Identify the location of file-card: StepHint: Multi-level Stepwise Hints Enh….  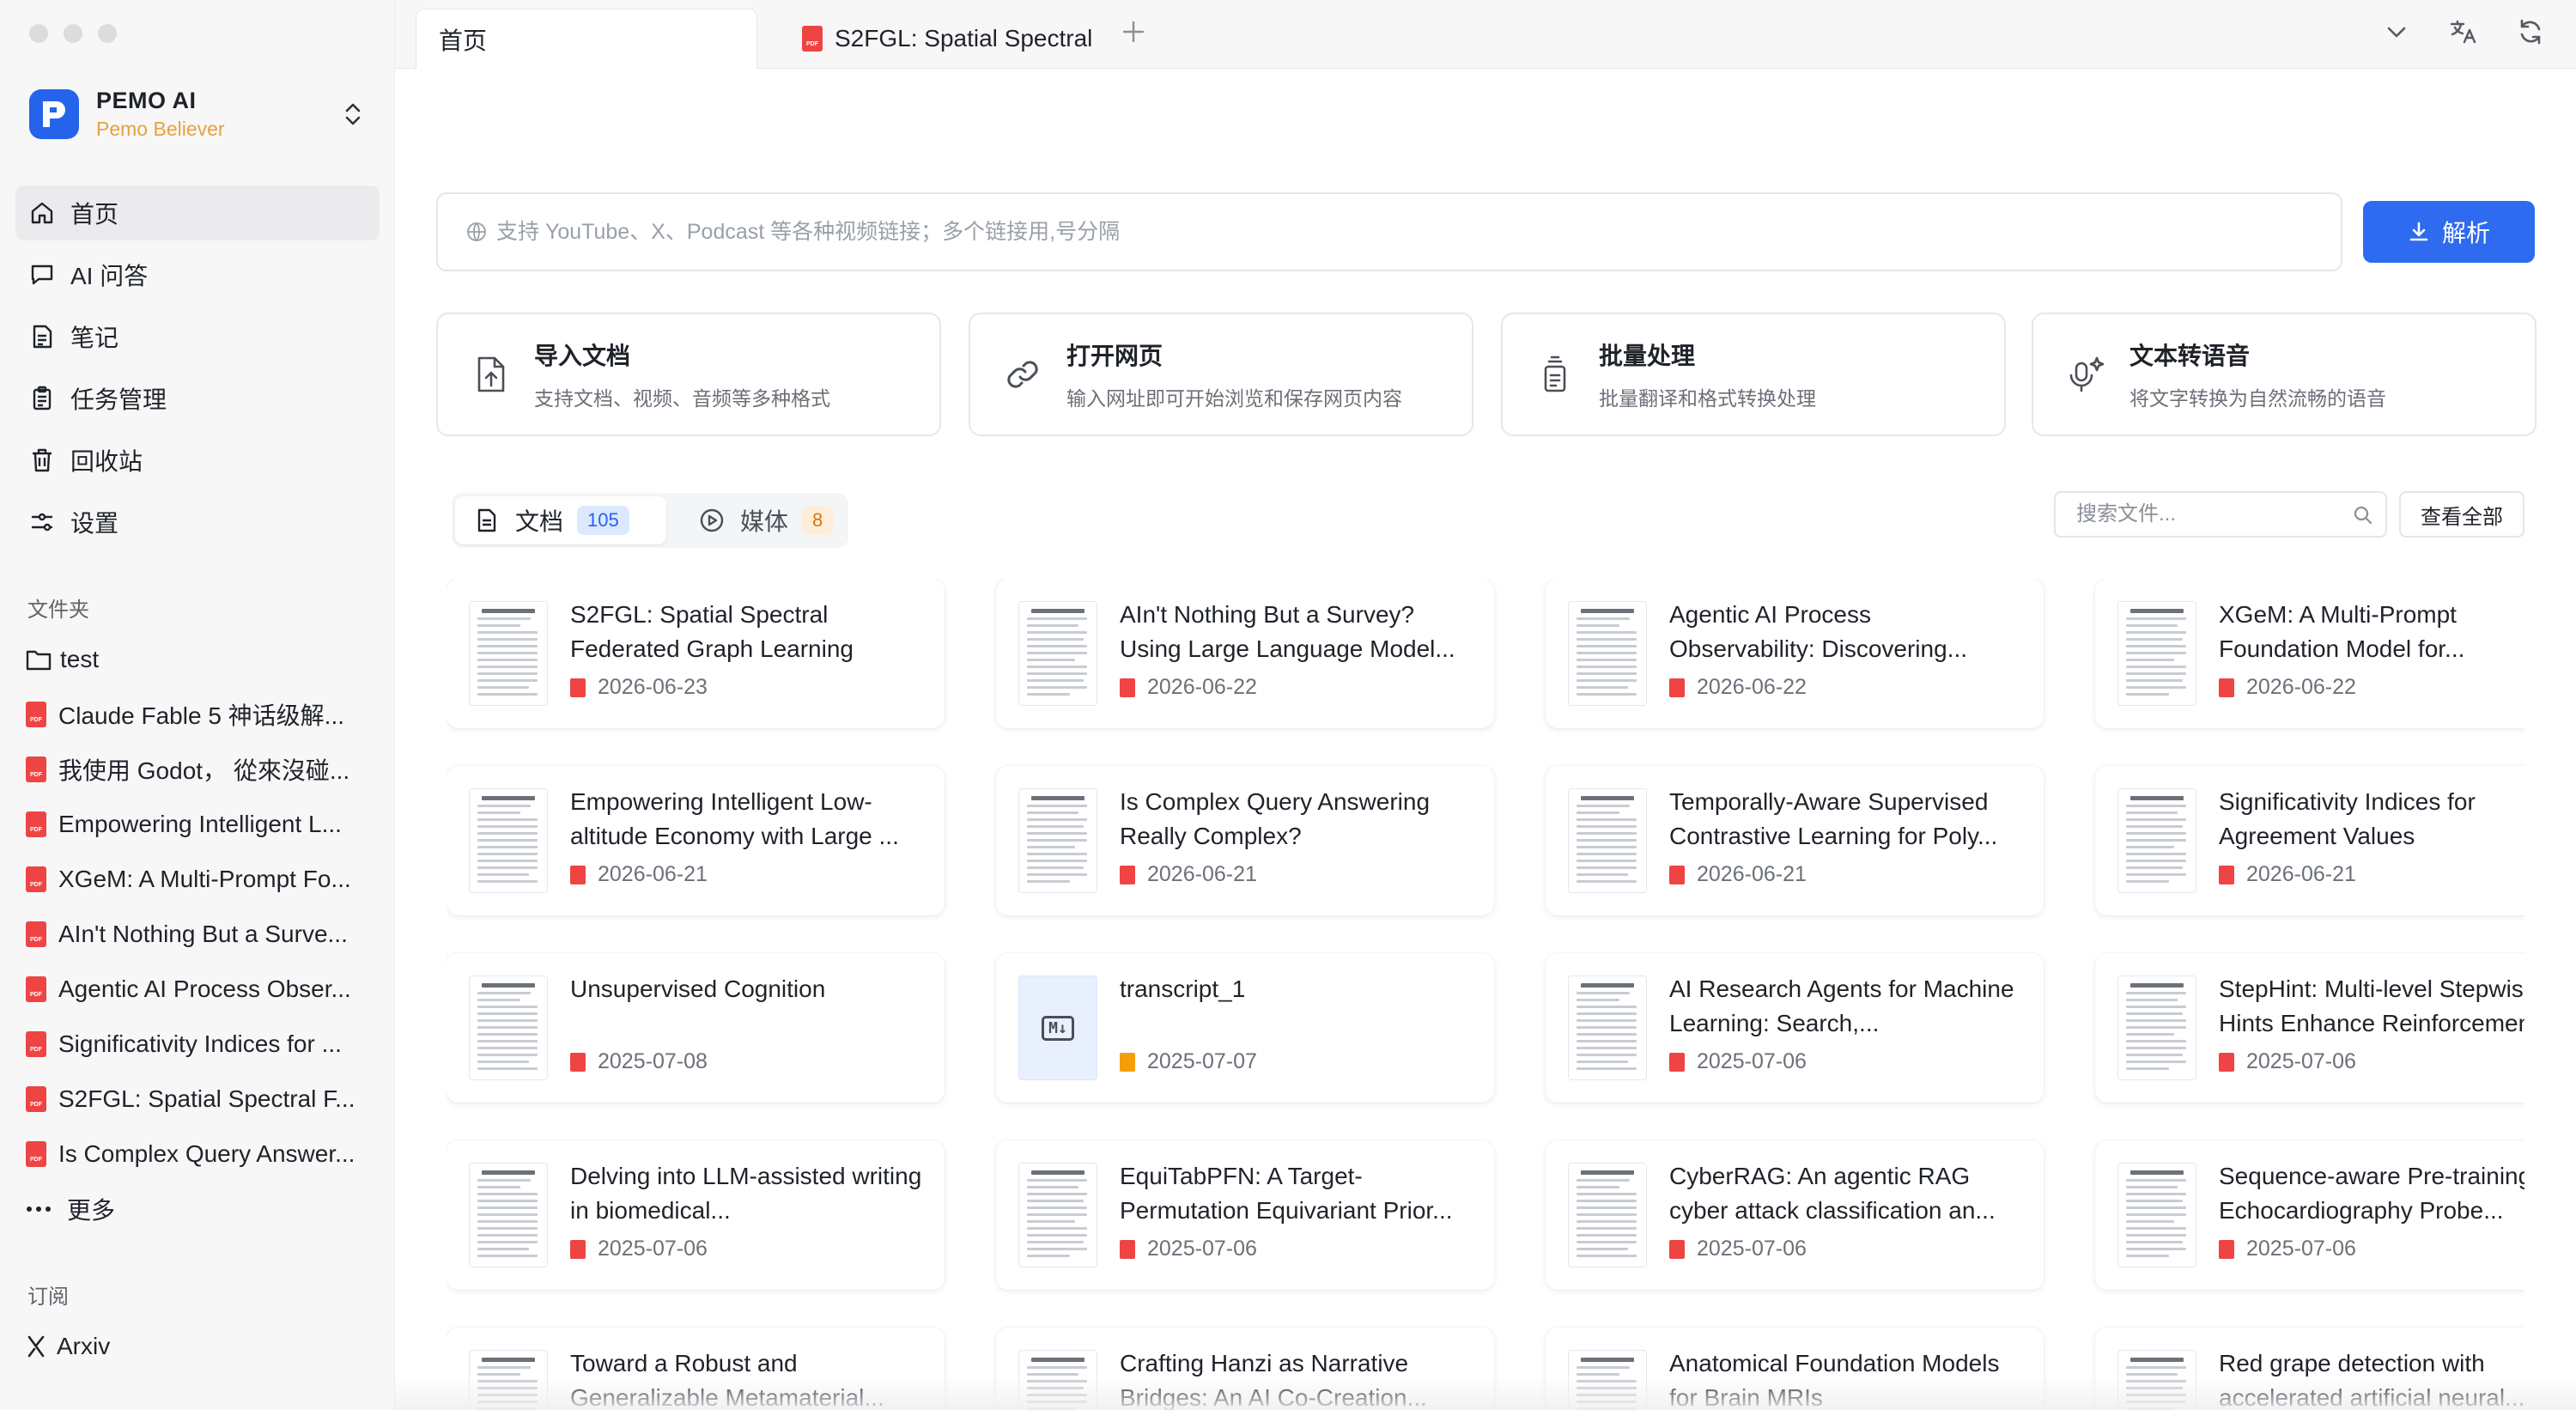
(2309, 1028).